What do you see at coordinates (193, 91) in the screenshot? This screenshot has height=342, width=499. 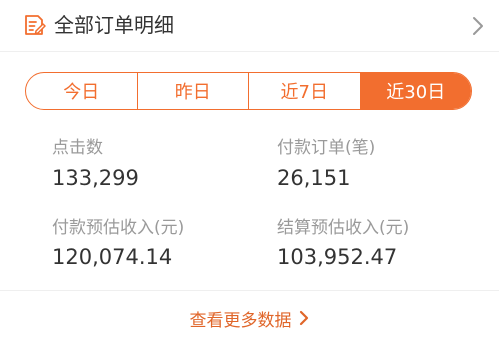 I see `tab-yesterday: 昨日` at bounding box center [193, 91].